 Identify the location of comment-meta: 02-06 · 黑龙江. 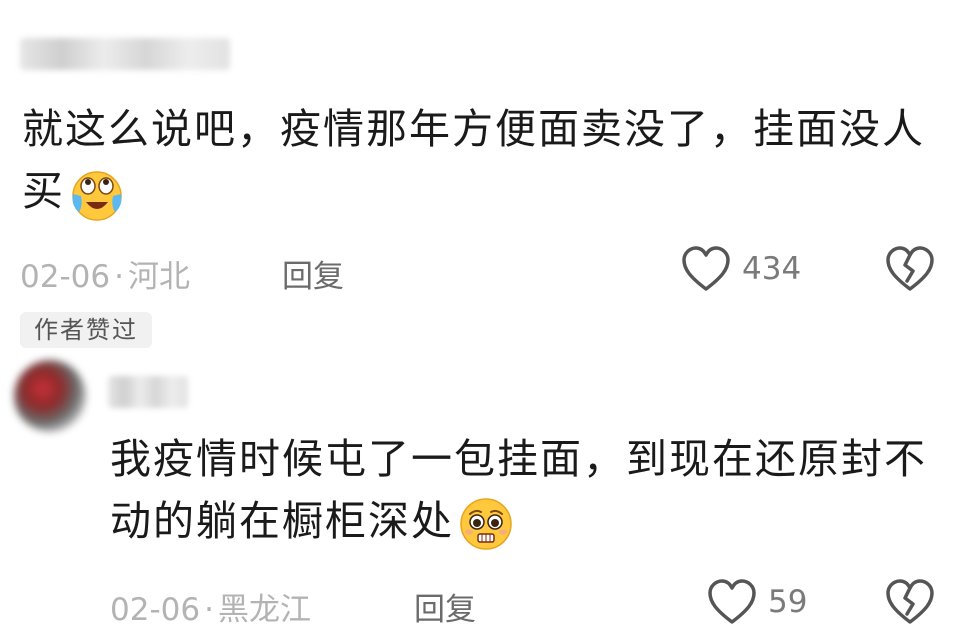
(210, 606).